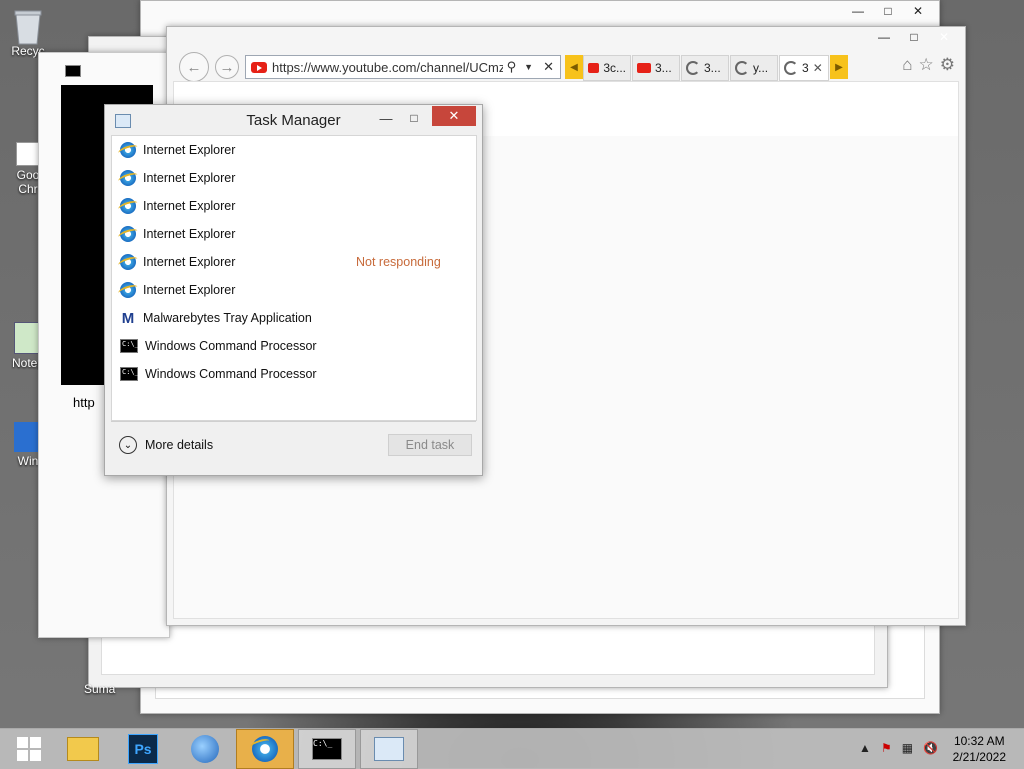 Image resolution: width=1024 pixels, height=769 pixels. I want to click on stop-icon: ✕, so click(548, 67).